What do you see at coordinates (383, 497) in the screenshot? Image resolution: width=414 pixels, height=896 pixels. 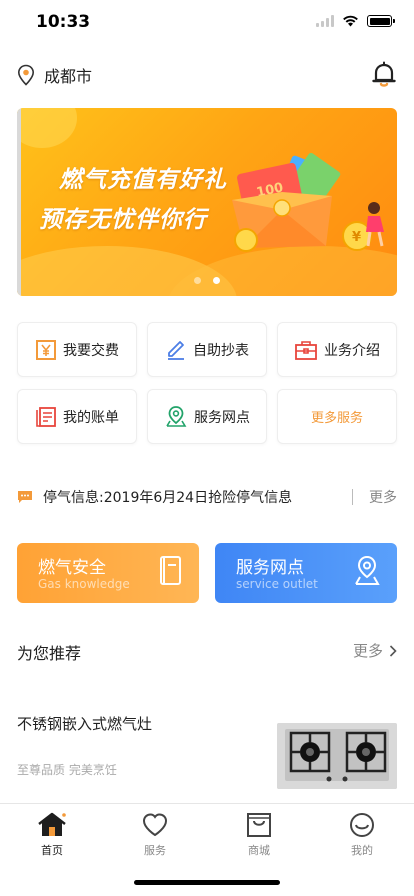 I see `notice-more-link: 更多` at bounding box center [383, 497].